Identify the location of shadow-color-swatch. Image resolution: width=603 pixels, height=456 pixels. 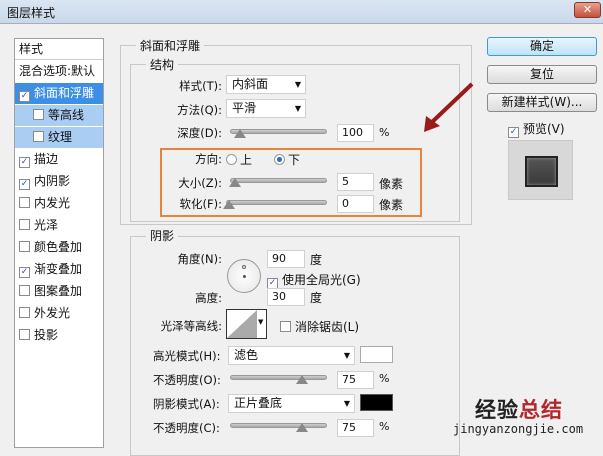
(376, 402).